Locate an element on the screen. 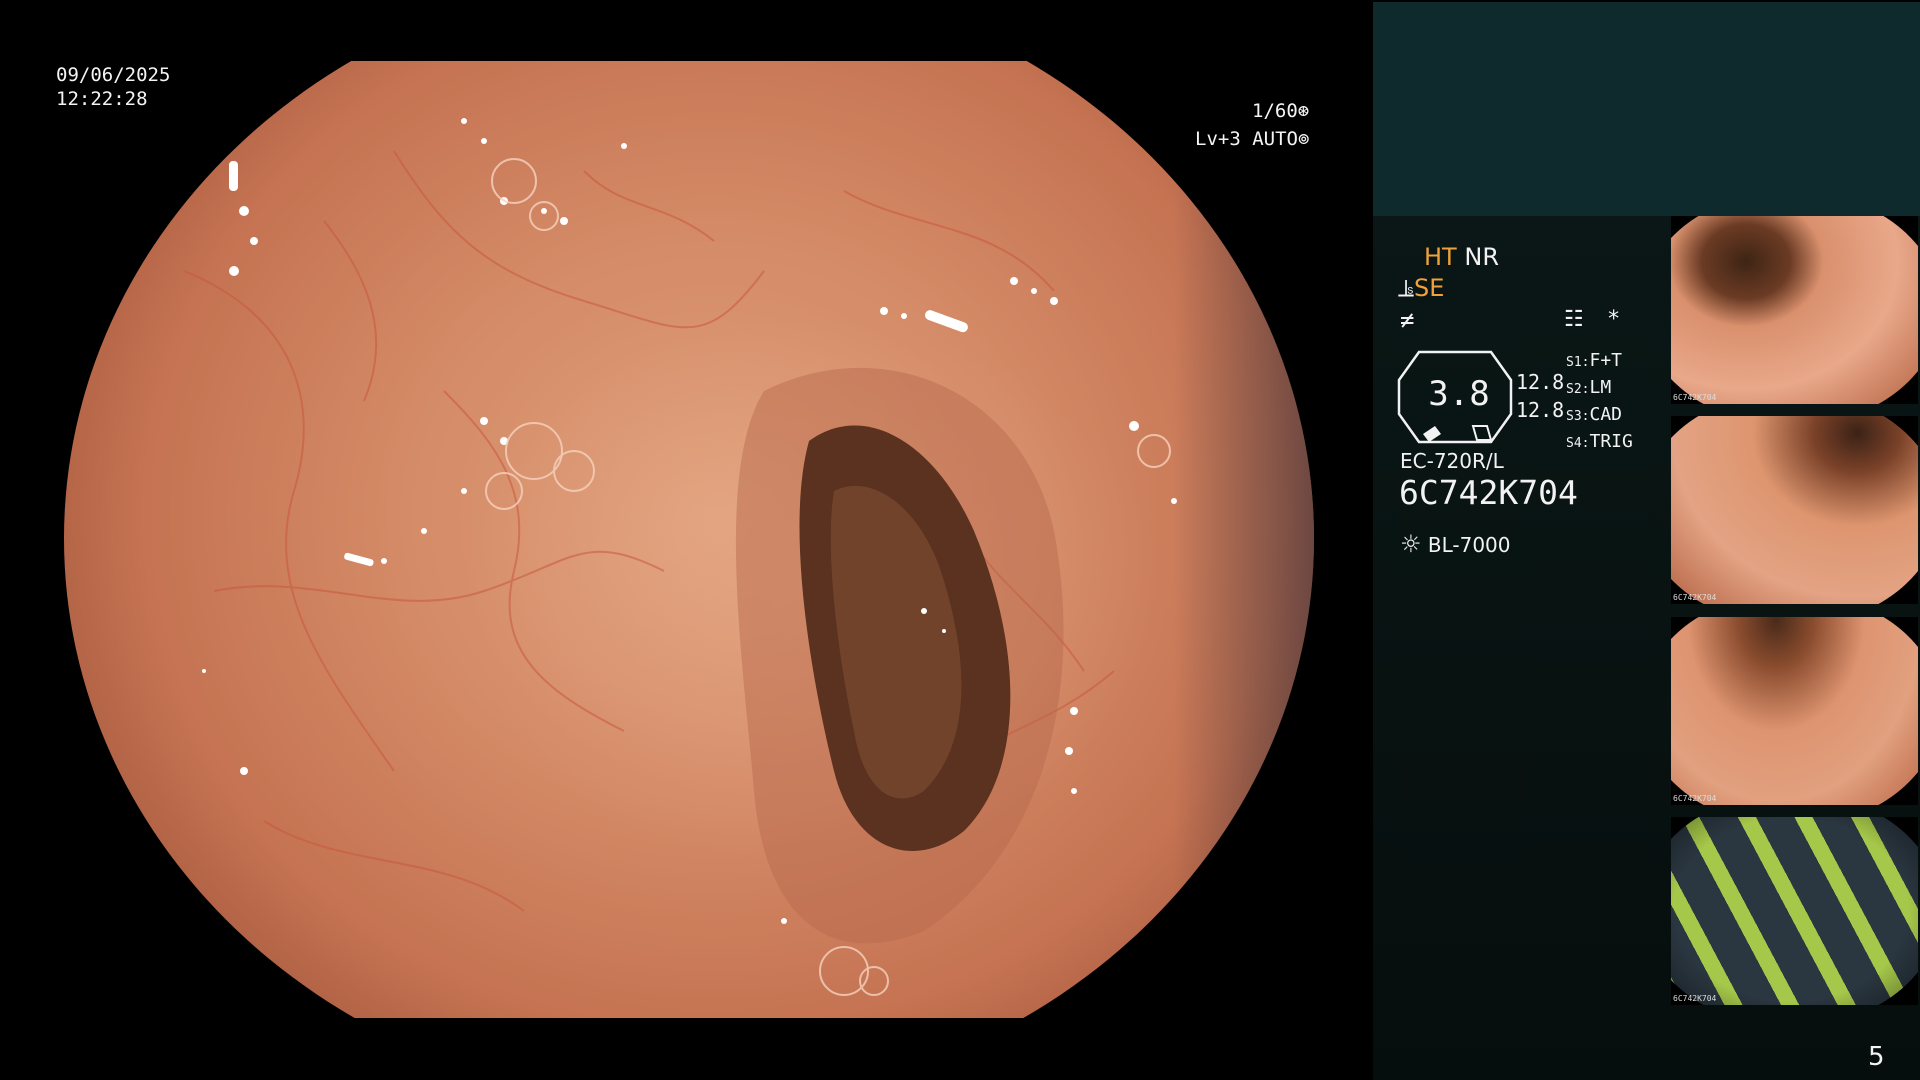 The image size is (1920, 1080). ht-indicator: HT is located at coordinates (1440, 257).